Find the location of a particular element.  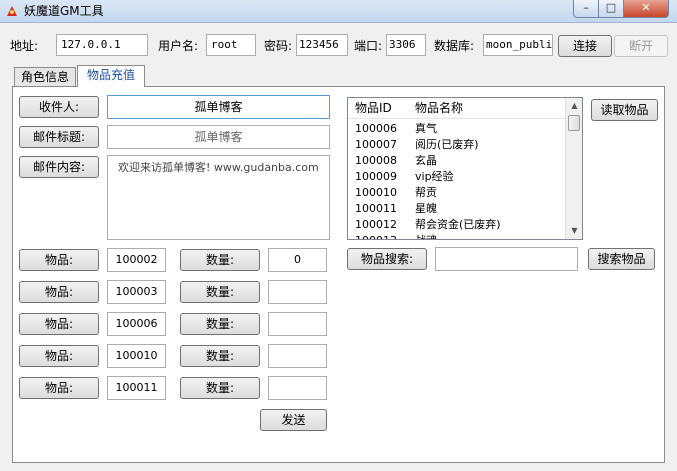

item-id-cell: 100011 is located at coordinates (376, 208).